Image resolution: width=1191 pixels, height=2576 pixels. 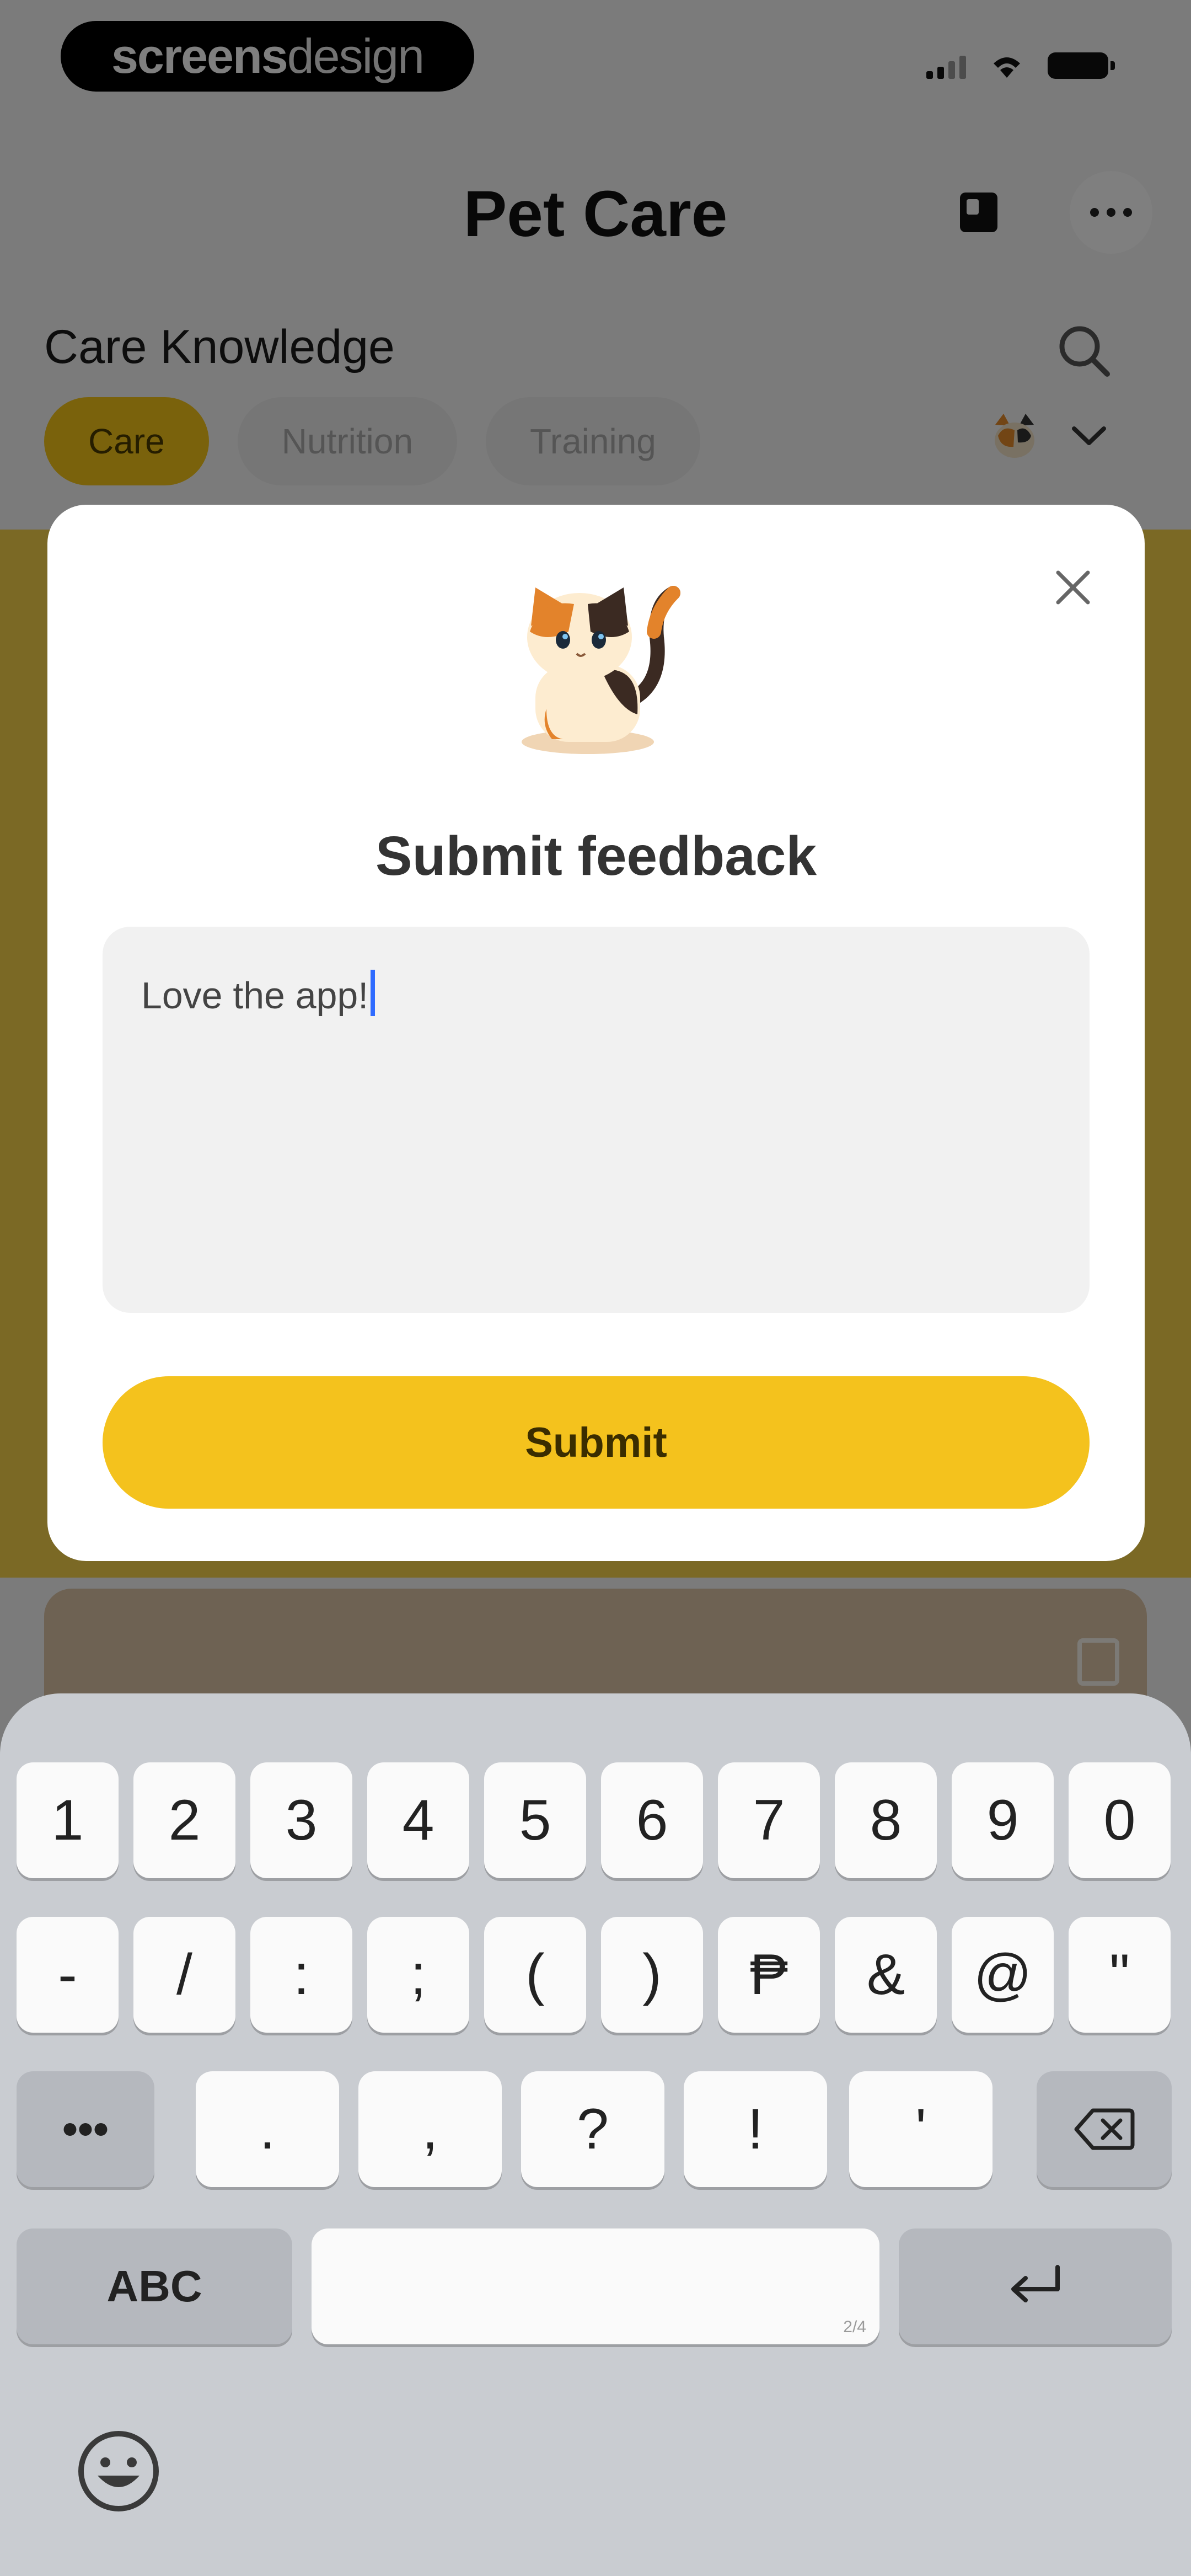 I want to click on key-8: 8, so click(x=886, y=1820).